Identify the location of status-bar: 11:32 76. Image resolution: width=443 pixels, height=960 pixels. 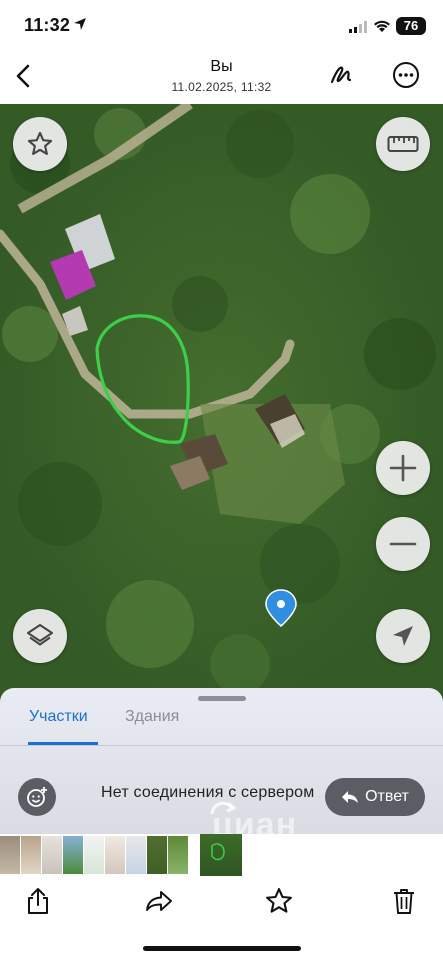
(221, 27).